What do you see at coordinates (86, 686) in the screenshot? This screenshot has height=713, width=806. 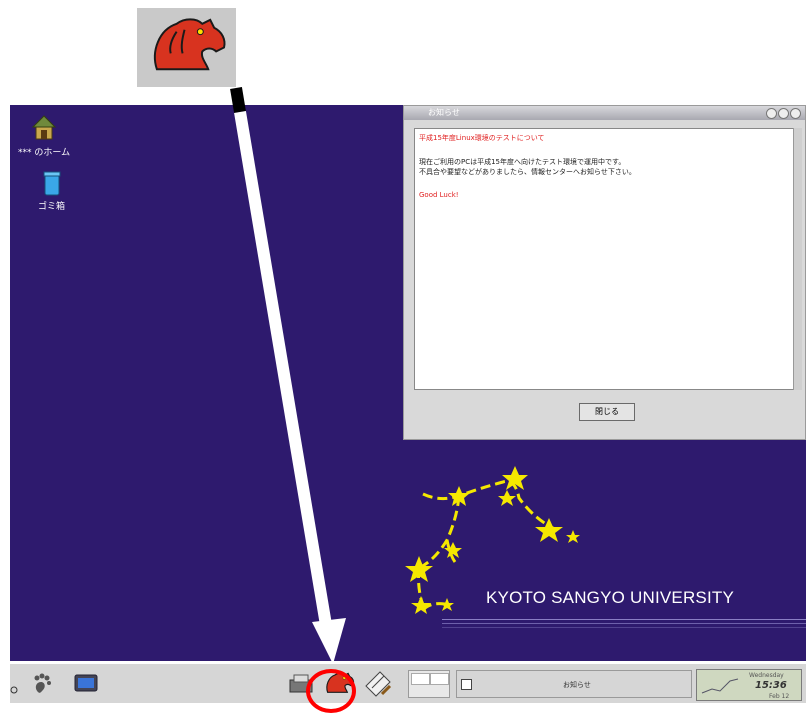 I see `terminal-monitor-icon` at bounding box center [86, 686].